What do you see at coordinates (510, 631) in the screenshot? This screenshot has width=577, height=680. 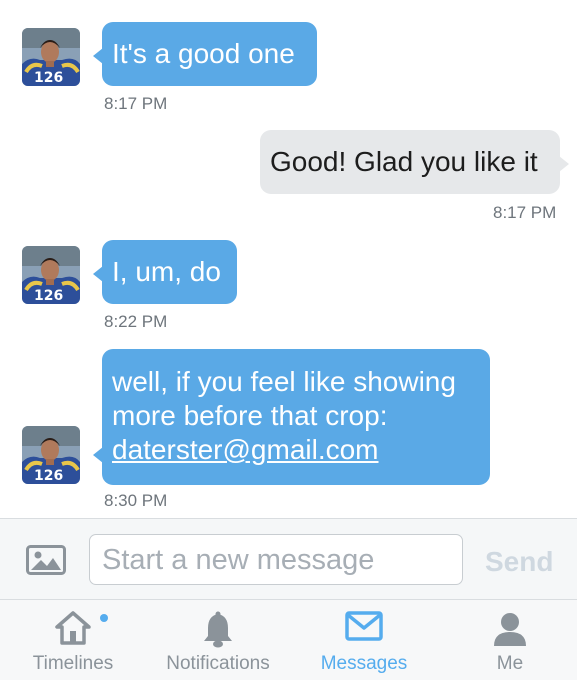 I see `person-icon` at bounding box center [510, 631].